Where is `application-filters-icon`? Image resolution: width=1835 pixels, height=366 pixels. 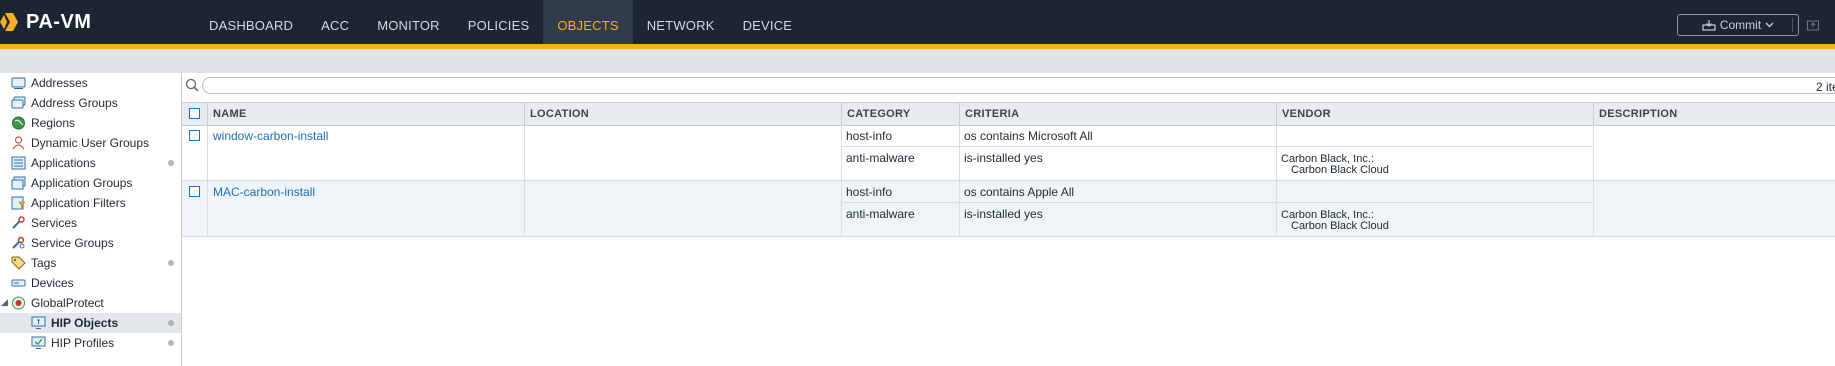
application-filters-icon is located at coordinates (18, 203).